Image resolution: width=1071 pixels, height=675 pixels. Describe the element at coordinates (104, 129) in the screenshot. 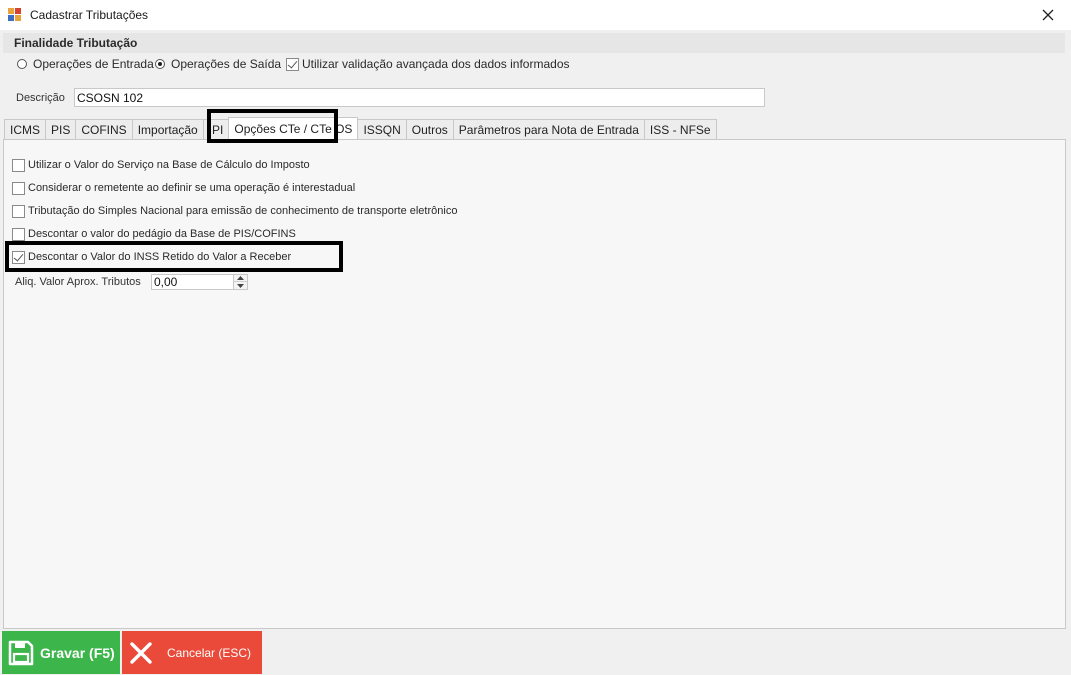

I see `tab-cofins: COFINS` at that location.